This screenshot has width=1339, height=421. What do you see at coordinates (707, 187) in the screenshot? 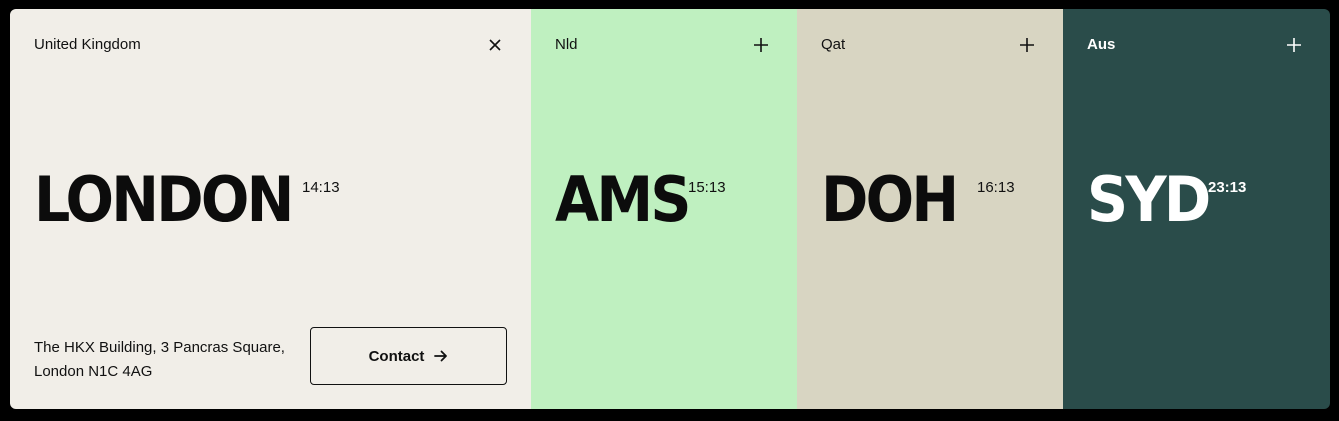
I see `local-time: 15:13` at bounding box center [707, 187].